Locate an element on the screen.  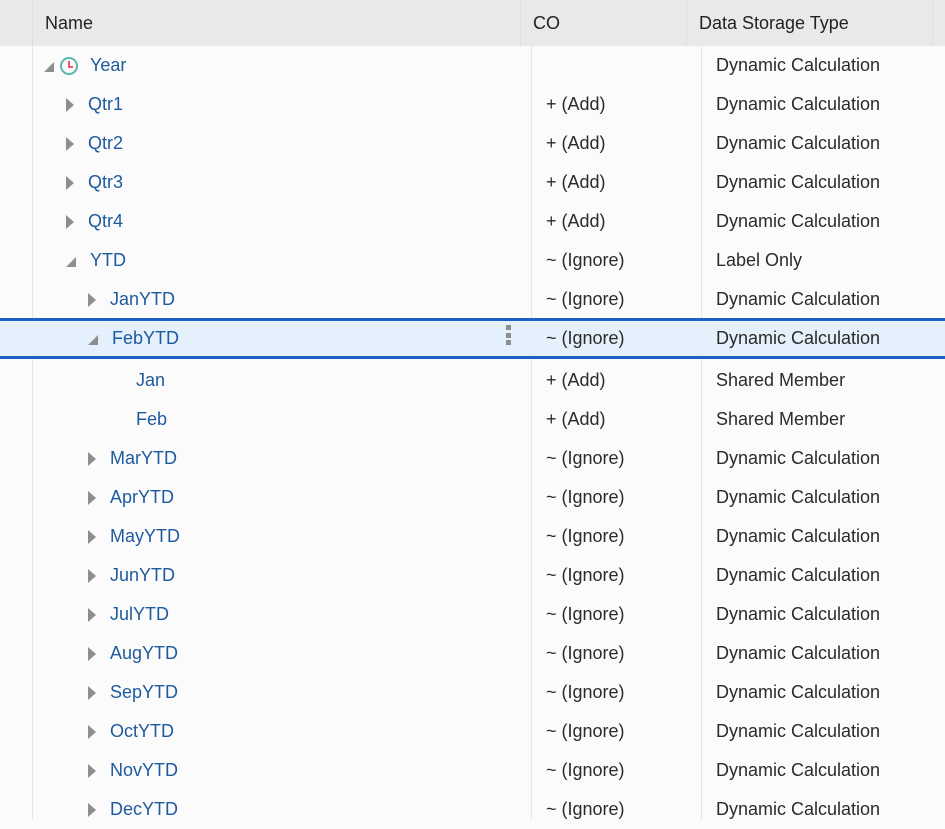
member-name: SepYTD is located at coordinates (144, 692).